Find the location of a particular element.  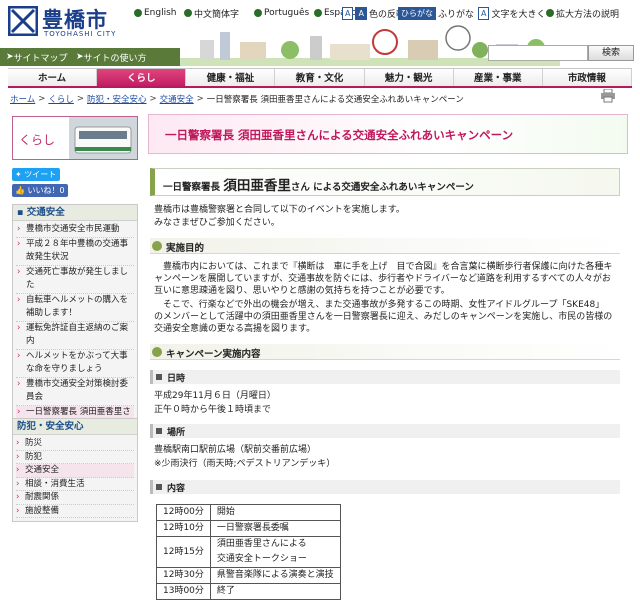

table-row: 12時30分 県警音楽隊による演奏と演技 is located at coordinates (248, 575).